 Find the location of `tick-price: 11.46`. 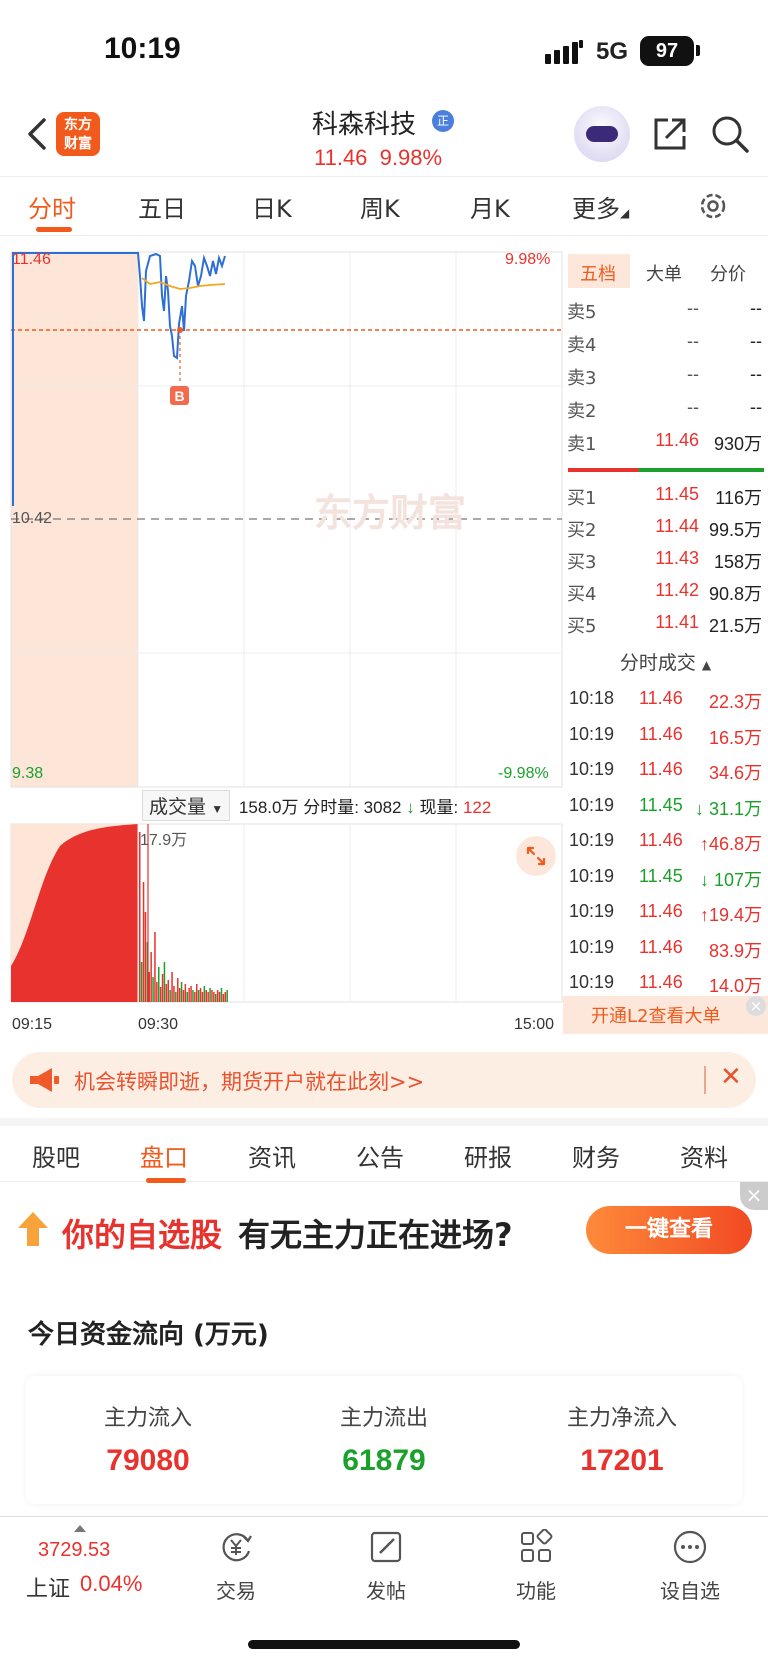

tick-price: 11.46 is located at coordinates (661, 911).